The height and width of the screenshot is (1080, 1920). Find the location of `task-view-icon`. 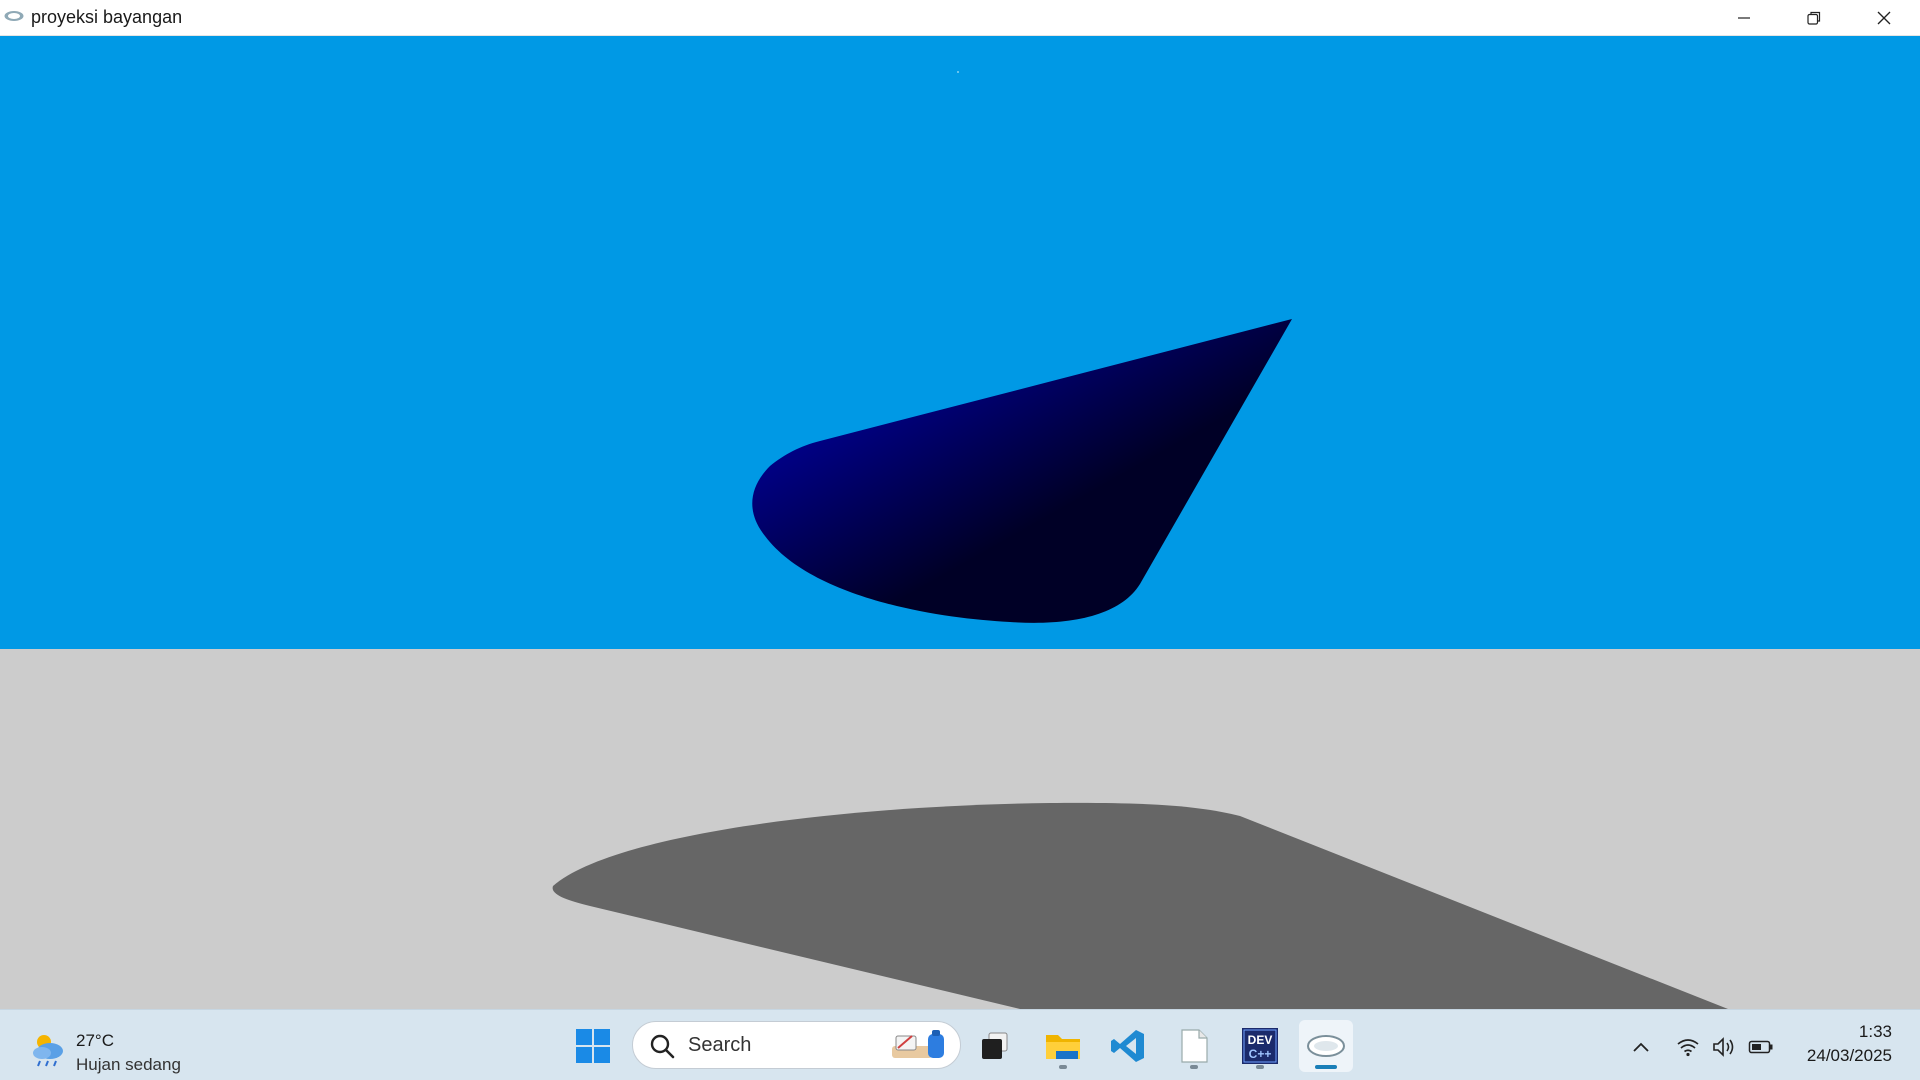

task-view-icon is located at coordinates (995, 1045).